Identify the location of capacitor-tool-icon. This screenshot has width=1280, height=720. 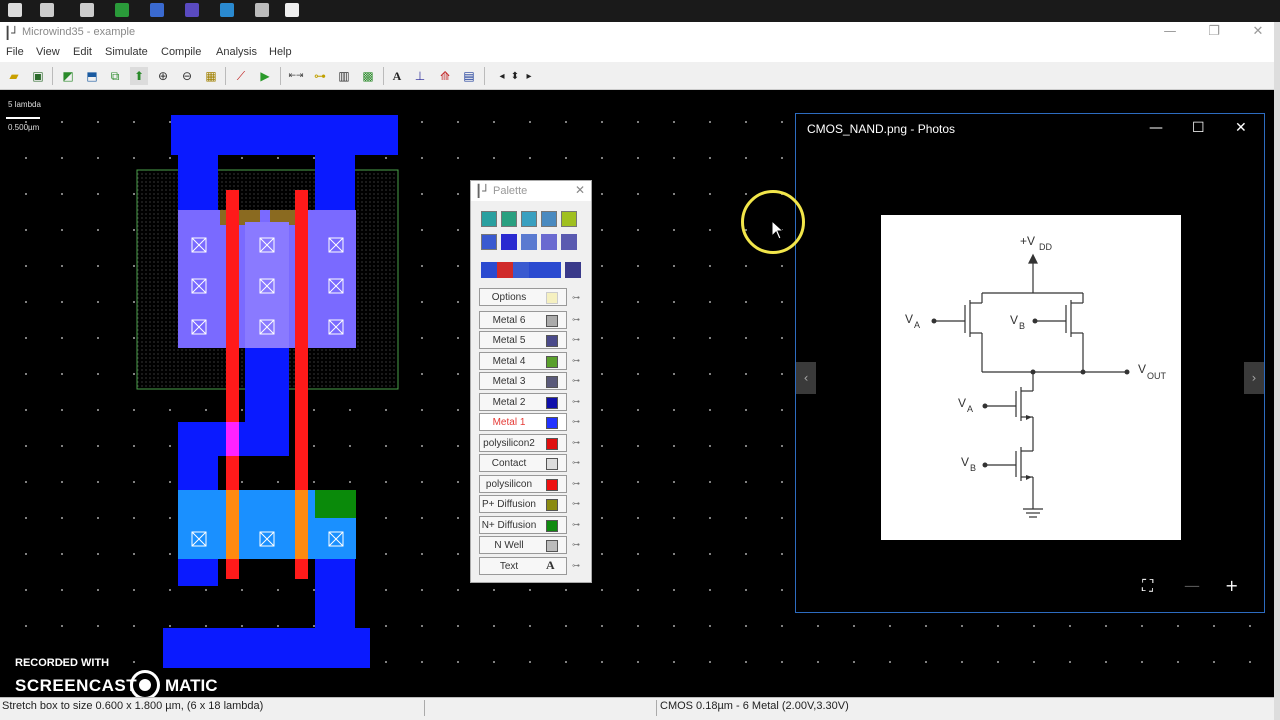
(529, 242).